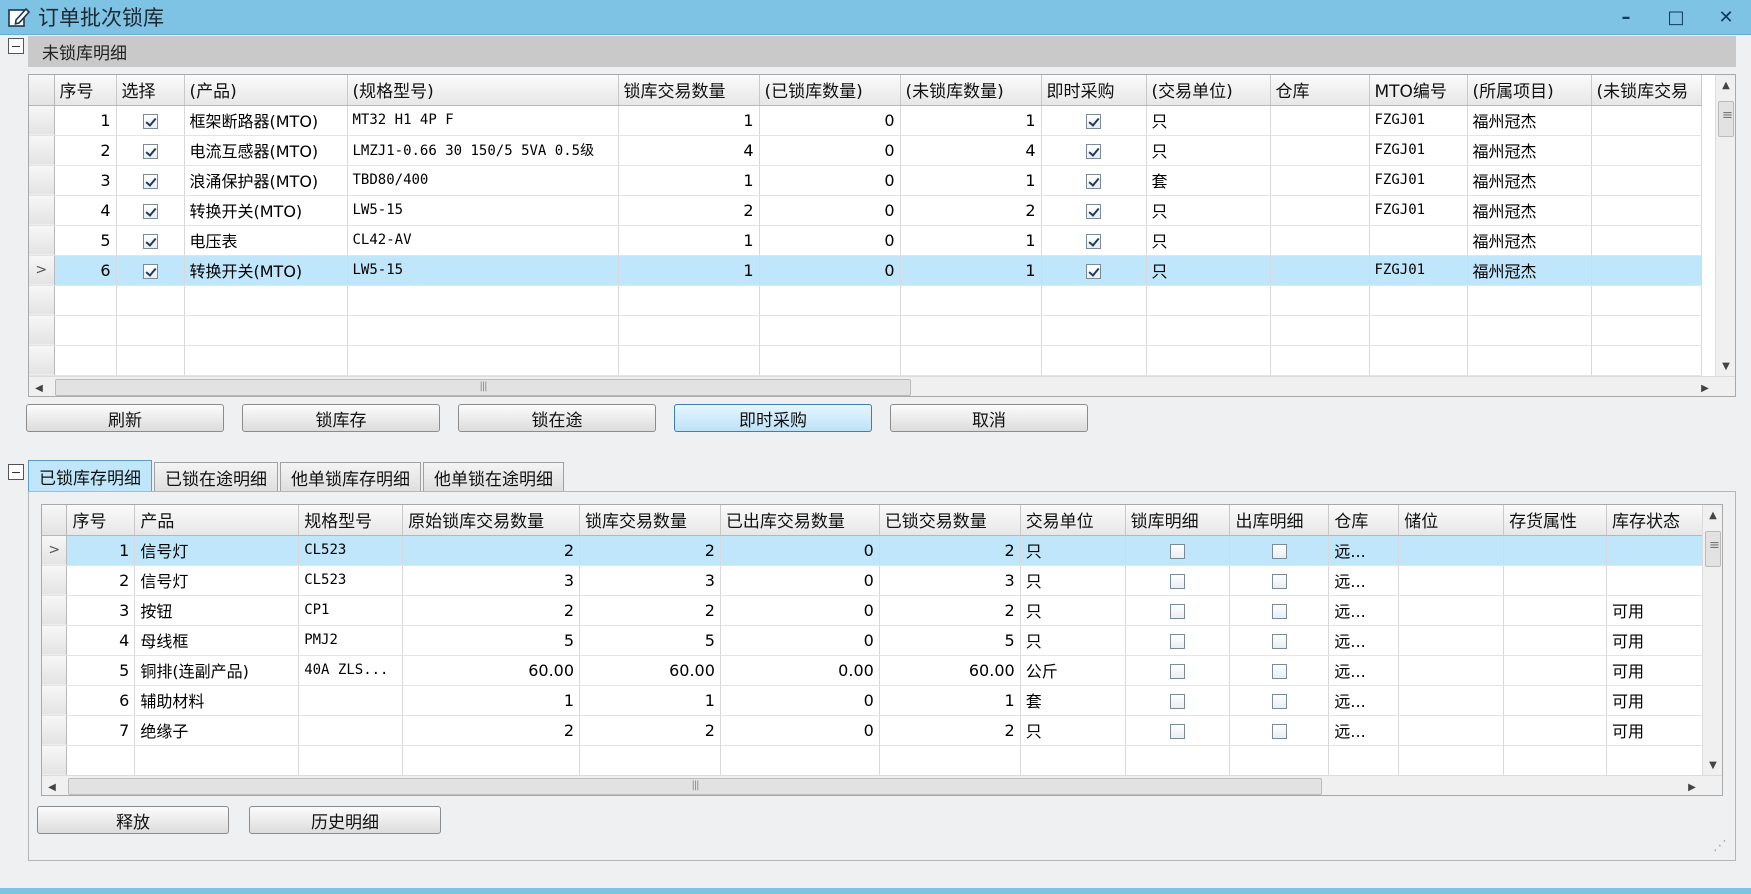  What do you see at coordinates (971, 90) in the screenshot?
I see `column-header: (未锁库数量)` at bounding box center [971, 90].